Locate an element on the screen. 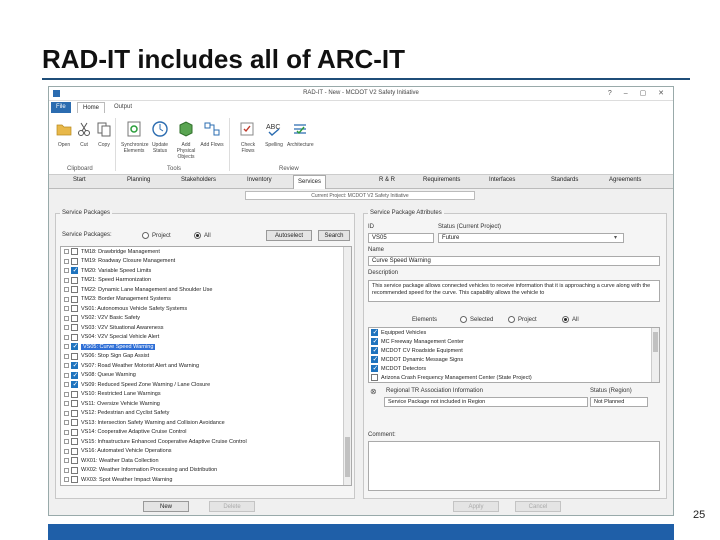 The width and height of the screenshot is (720, 540). list-item: VS06: Stop Sign Gap Assist is located at coordinates (206, 357).